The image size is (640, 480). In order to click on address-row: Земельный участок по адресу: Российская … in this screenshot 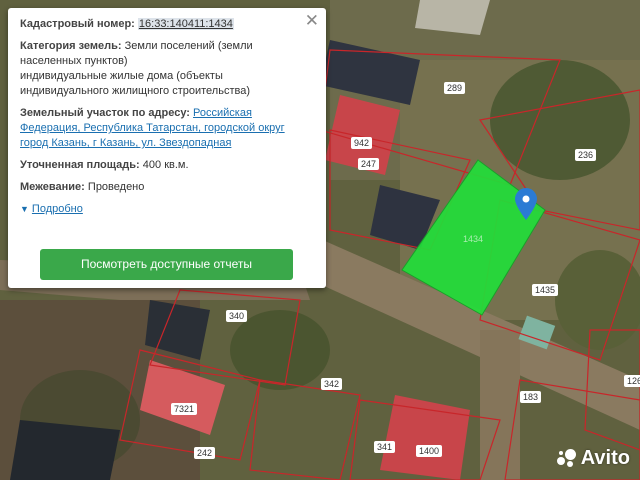, I will do `click(167, 128)`.